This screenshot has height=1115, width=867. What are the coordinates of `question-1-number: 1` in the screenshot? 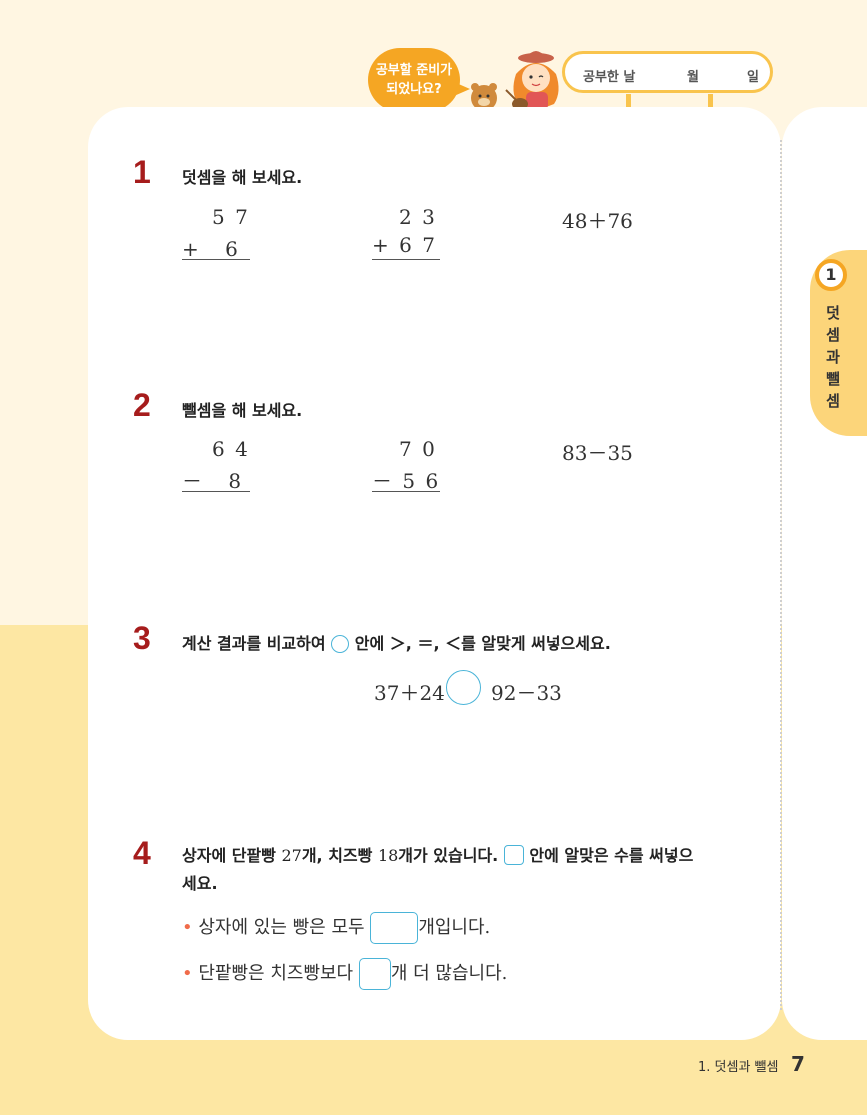 It's located at (142, 172).